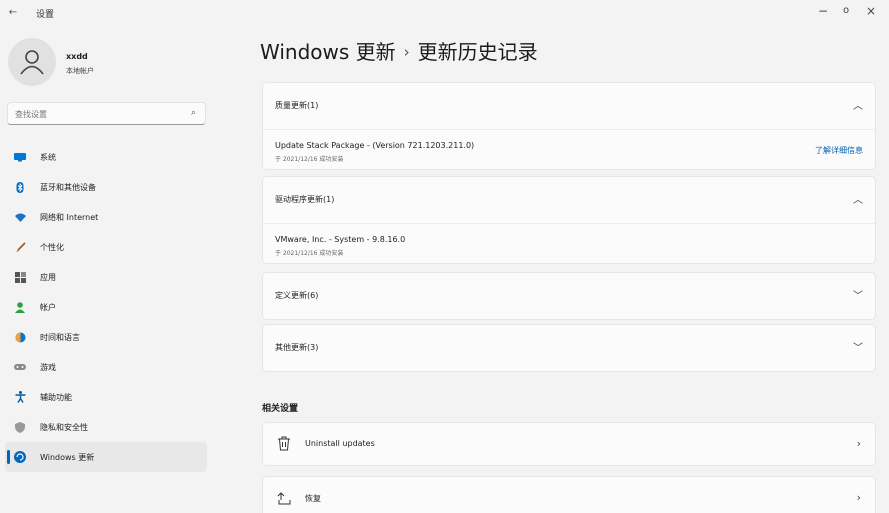 Image resolution: width=889 pixels, height=513 pixels. I want to click on sidebar-item-label: 蓝牙和其他设备, so click(68, 187).